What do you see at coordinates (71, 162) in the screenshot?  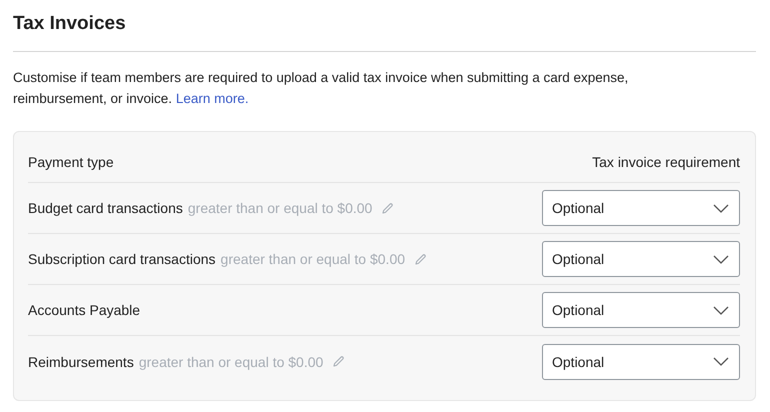 I see `column-header: Payment type` at bounding box center [71, 162].